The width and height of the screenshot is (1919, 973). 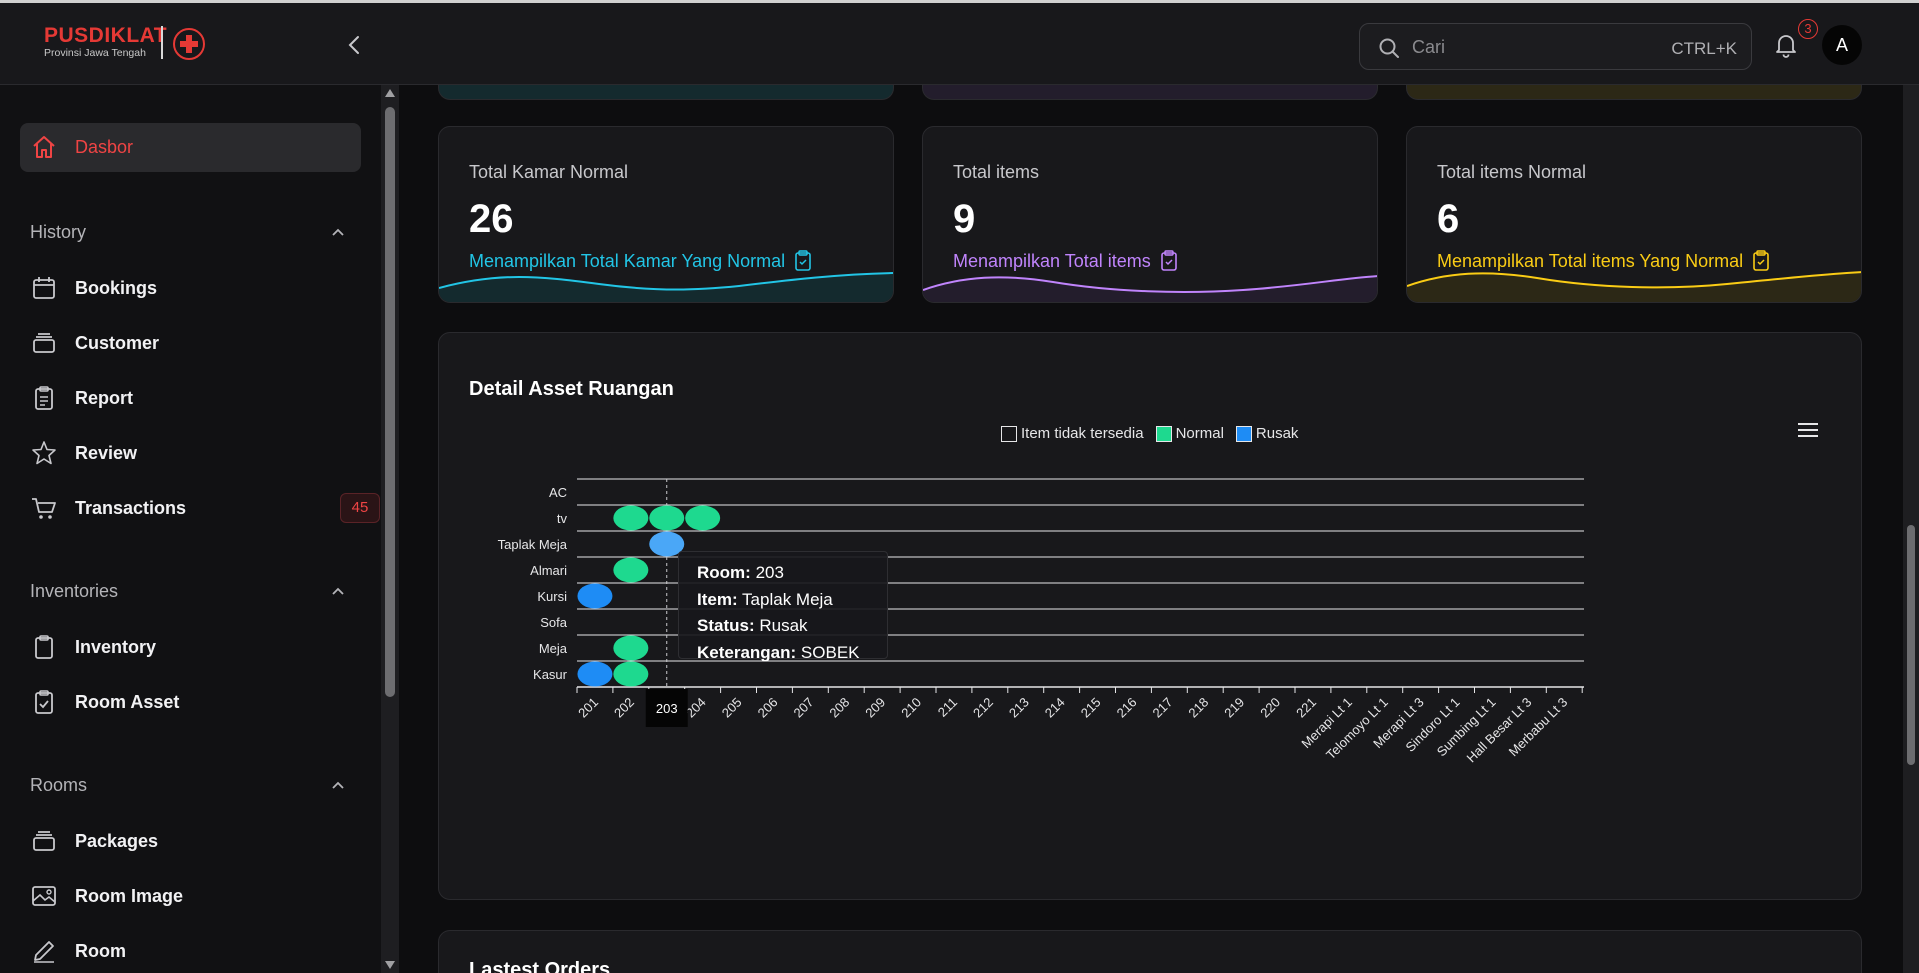 What do you see at coordinates (911, 708) in the screenshot?
I see `x-axis-label: 210` at bounding box center [911, 708].